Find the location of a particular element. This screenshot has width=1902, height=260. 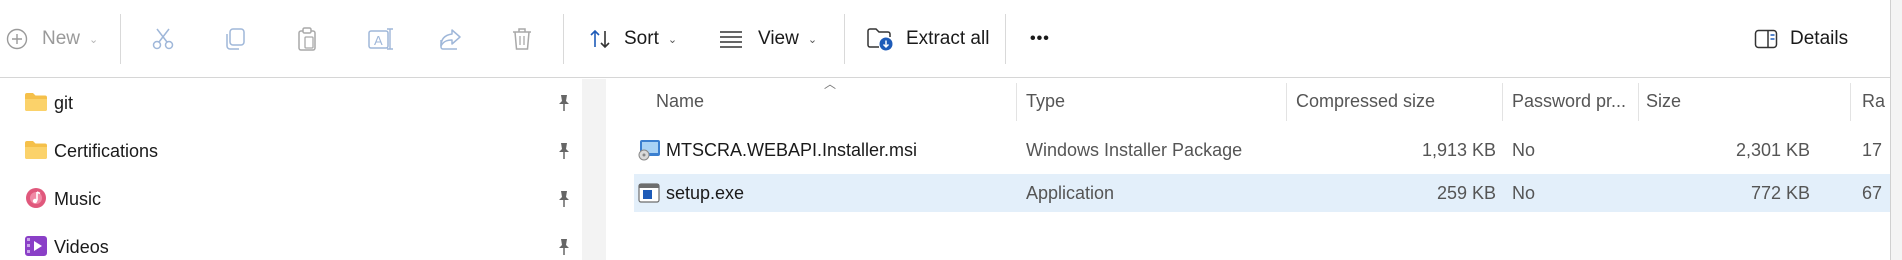

more-options-button: ••• is located at coordinates (1040, 39).